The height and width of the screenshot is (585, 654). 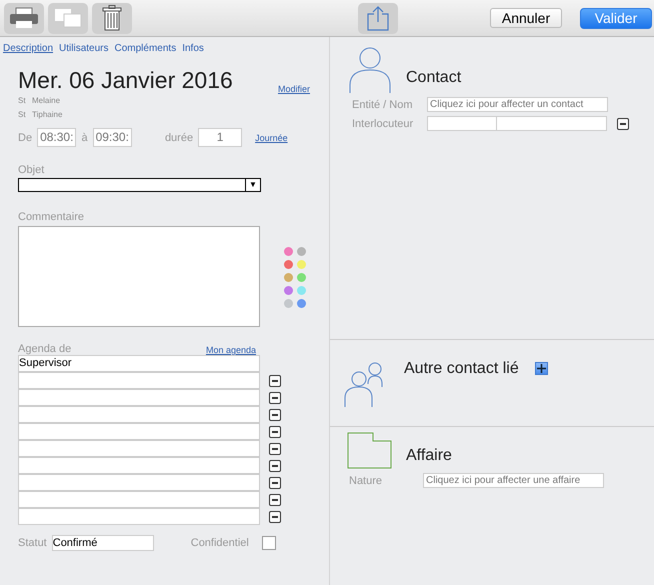 I want to click on from-label: De, so click(x=25, y=138).